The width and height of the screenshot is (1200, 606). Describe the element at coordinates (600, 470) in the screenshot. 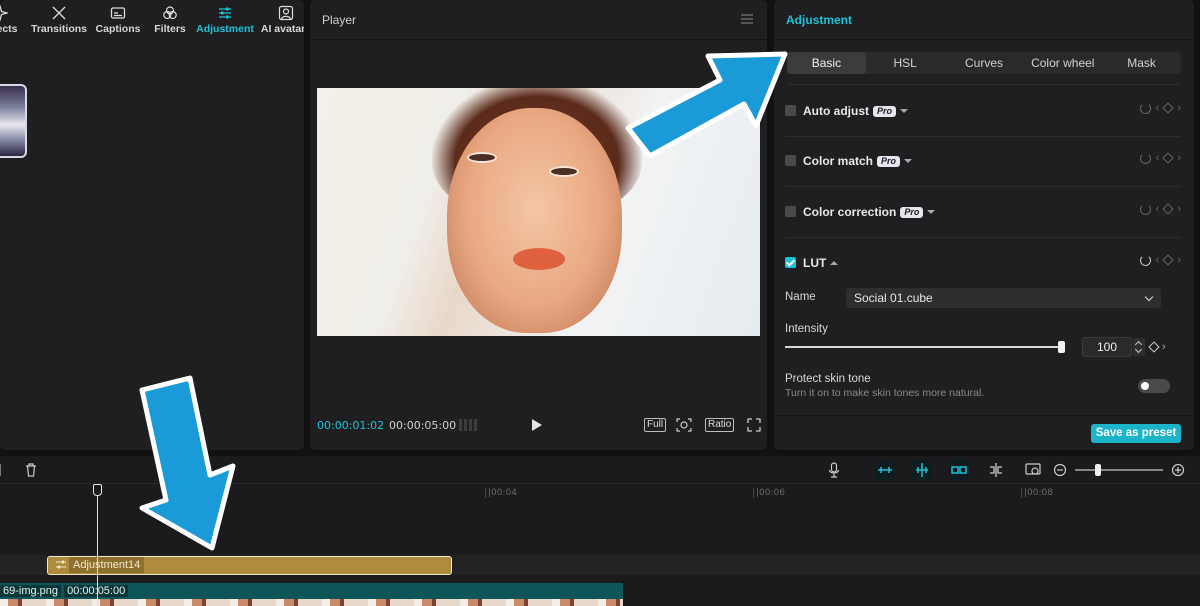

I see `timeline-toolbar` at that location.